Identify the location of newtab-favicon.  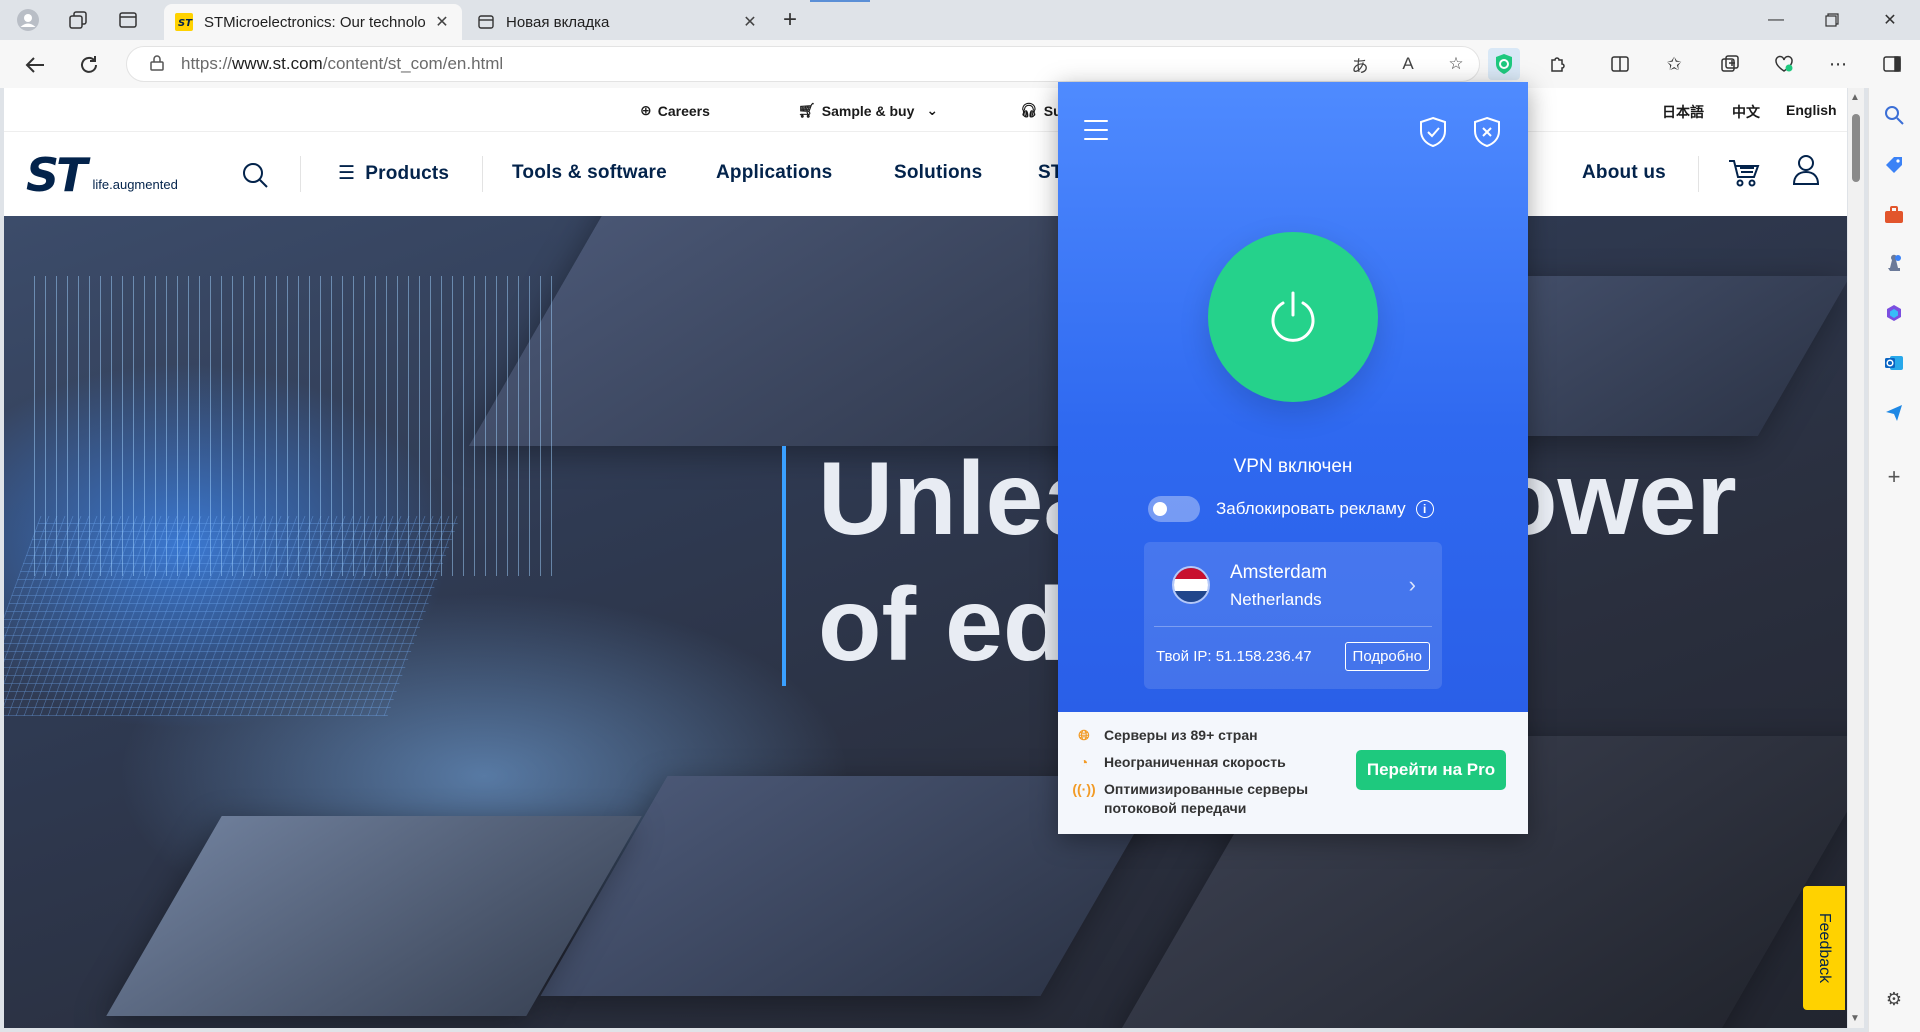
(486, 22).